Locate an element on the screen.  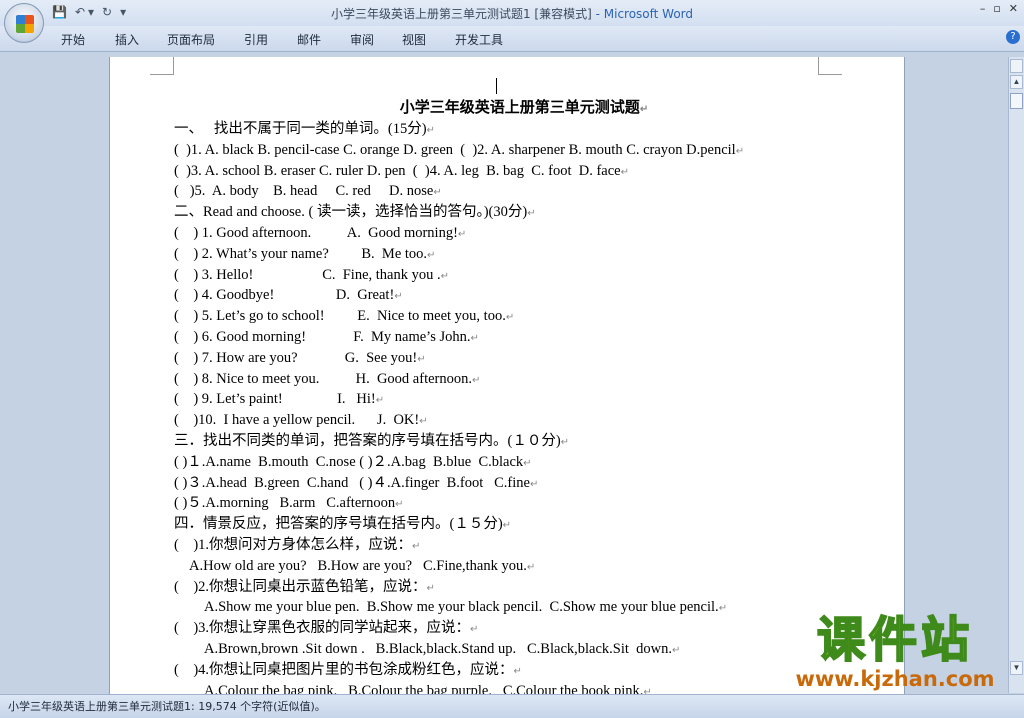
document-line: ( ) 7. How are you? G. See you!↵ is located at coordinates (514, 358).